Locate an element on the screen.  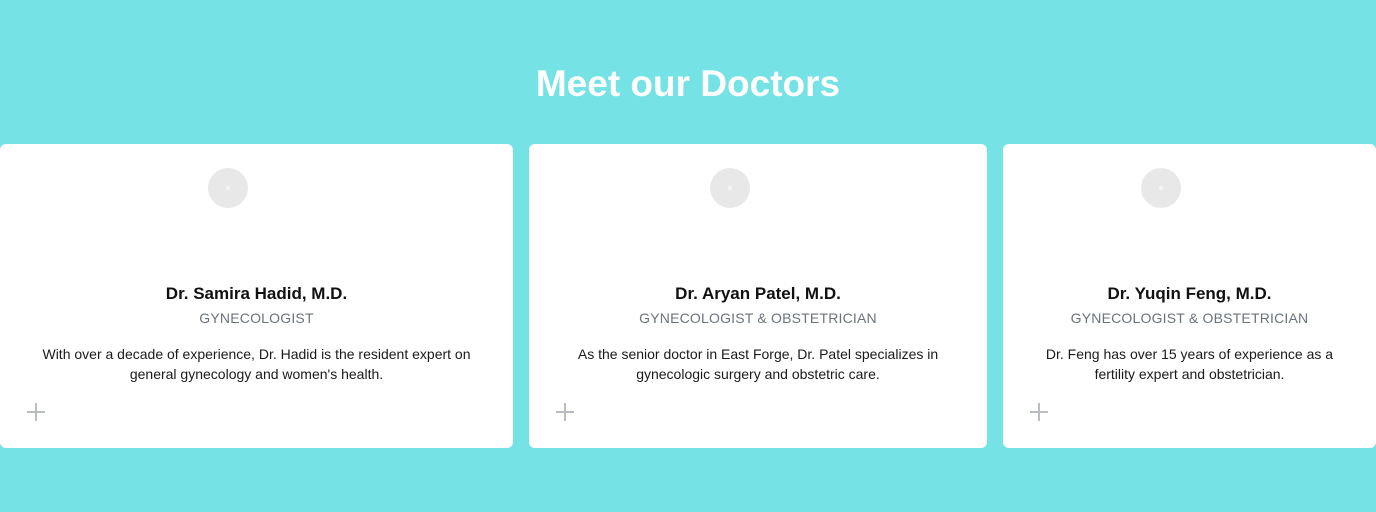
doctor-name: Dr. Aryan Patel, M.D. is located at coordinates (758, 293).